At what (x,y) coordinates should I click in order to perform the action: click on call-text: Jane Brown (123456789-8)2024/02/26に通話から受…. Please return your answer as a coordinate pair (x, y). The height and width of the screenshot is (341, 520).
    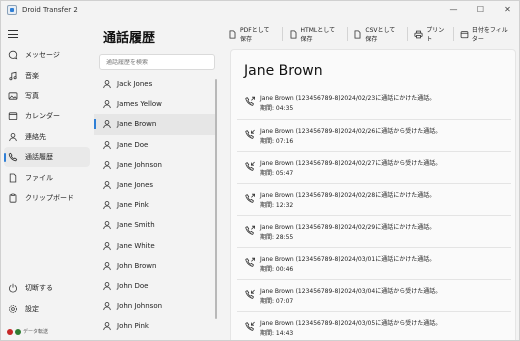
    Looking at the image, I should click on (350, 136).